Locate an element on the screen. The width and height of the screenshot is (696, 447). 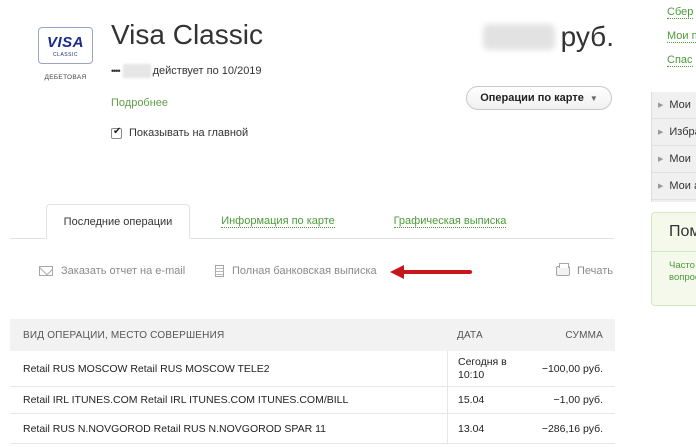
balance-currency: руб. is located at coordinates (587, 36).